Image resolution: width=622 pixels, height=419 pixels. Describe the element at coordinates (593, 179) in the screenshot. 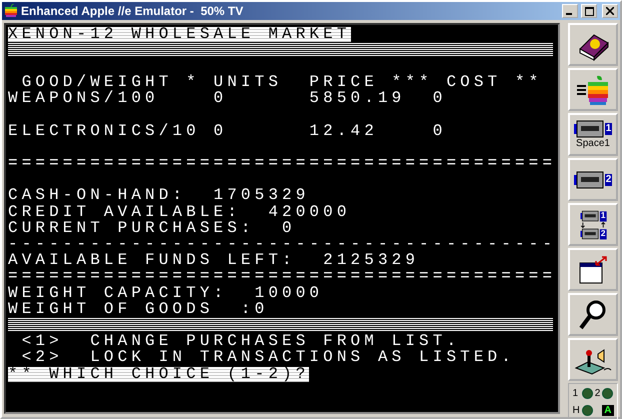

I see `toolbar-button: 2` at that location.